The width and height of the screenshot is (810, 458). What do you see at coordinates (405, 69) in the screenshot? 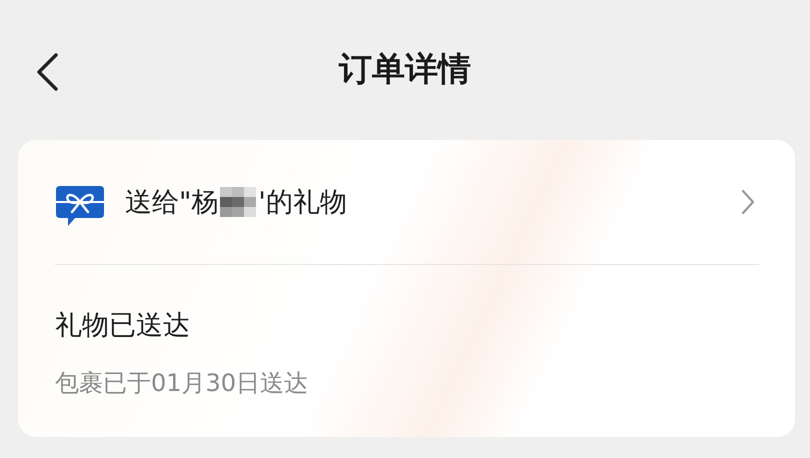
I see `page-title: 订单详情` at bounding box center [405, 69].